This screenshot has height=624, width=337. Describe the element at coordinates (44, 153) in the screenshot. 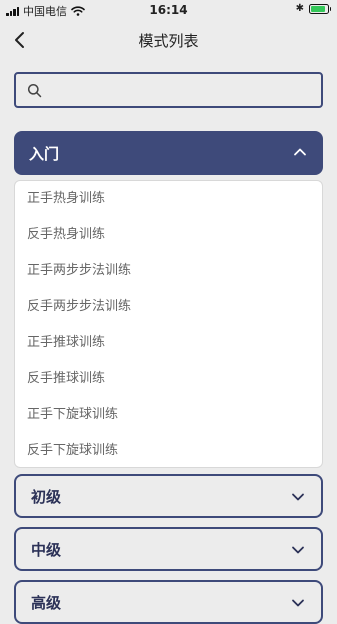

I see `section-label: 入门` at that location.